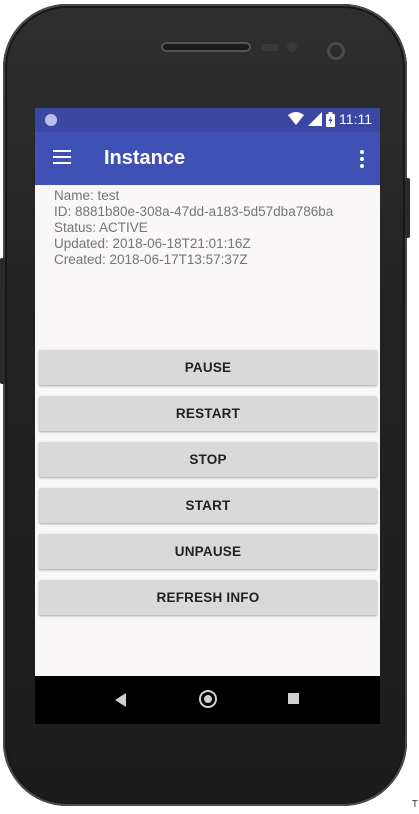 The width and height of the screenshot is (419, 814). I want to click on start-button: START, so click(208, 505).